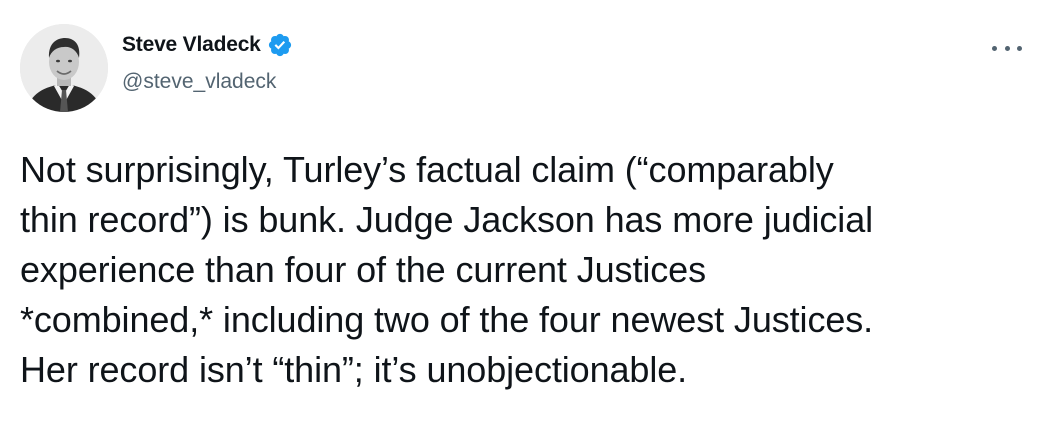 The width and height of the screenshot is (1040, 426). What do you see at coordinates (207, 62) in the screenshot?
I see `author-block: Steve Vladeck @steve_vladeck` at bounding box center [207, 62].